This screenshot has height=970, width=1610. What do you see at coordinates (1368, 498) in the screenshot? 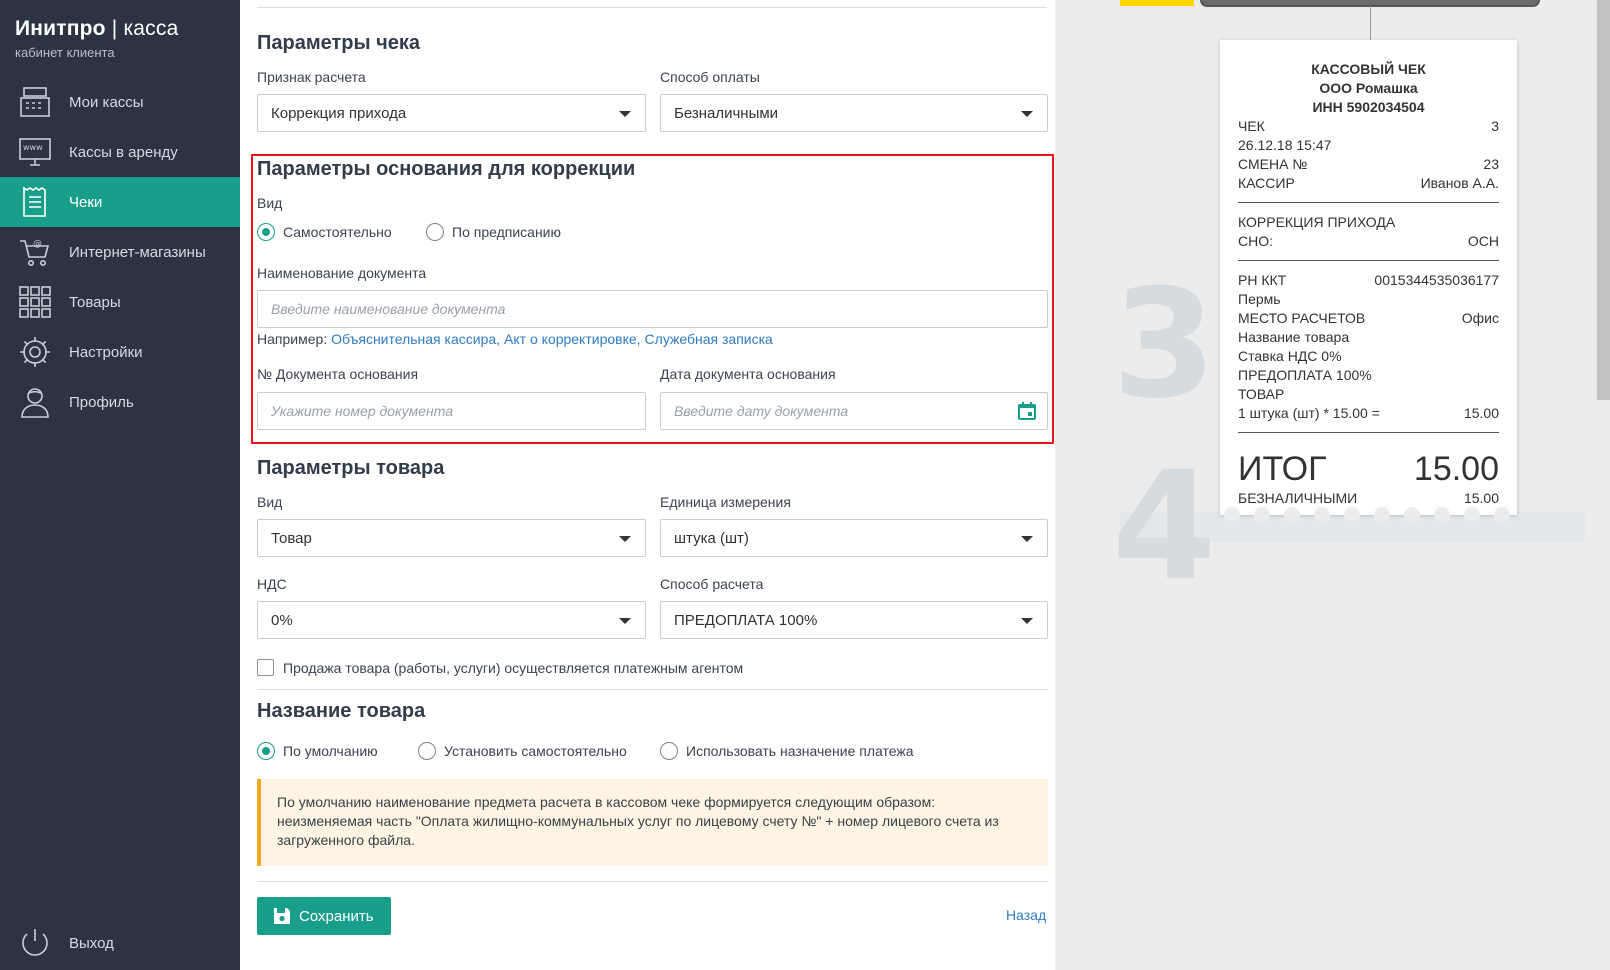
I see `receipt-payment-row: БЕЗНАЛИЧНЫМИ 15.00` at bounding box center [1368, 498].